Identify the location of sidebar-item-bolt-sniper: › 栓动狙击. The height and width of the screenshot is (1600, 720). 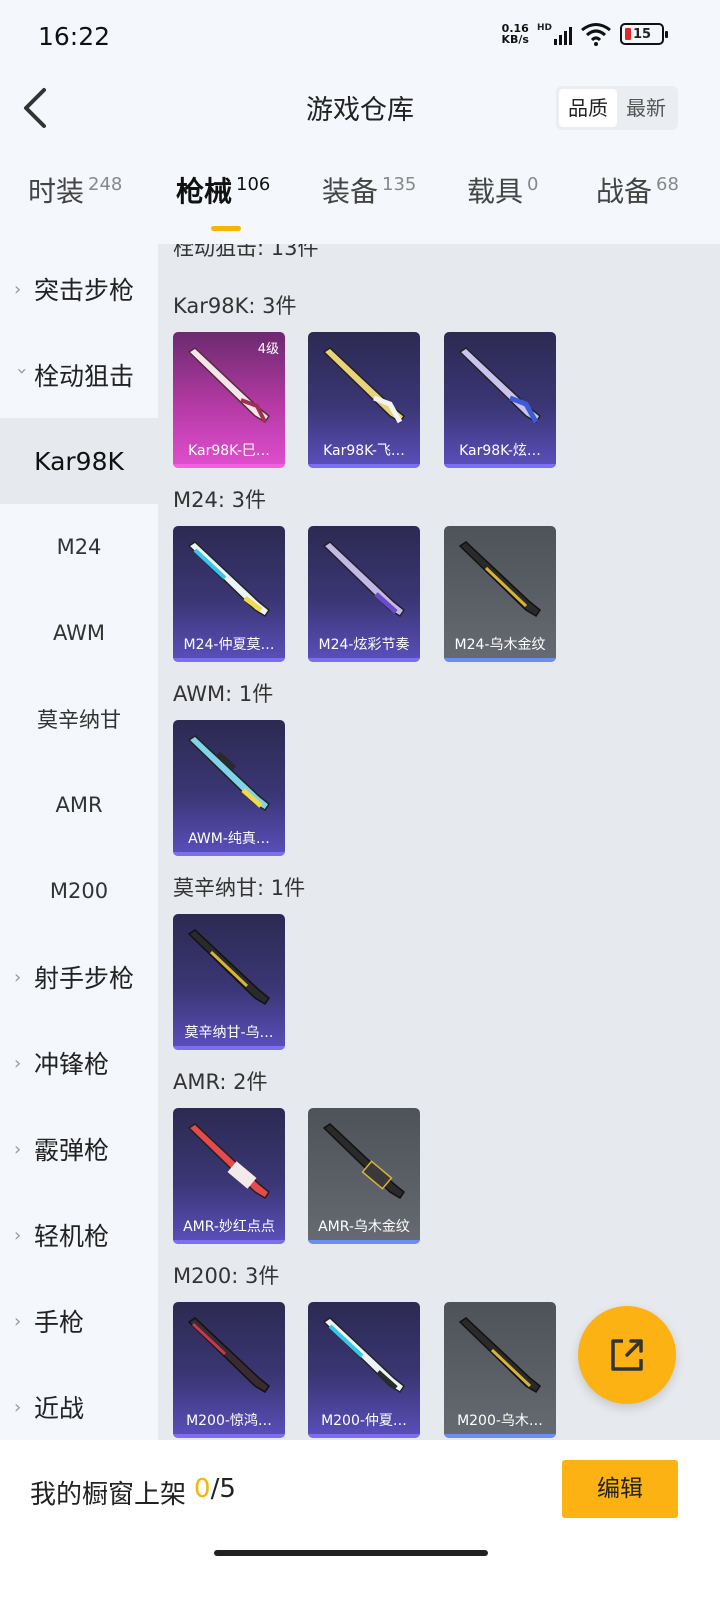
(79, 375).